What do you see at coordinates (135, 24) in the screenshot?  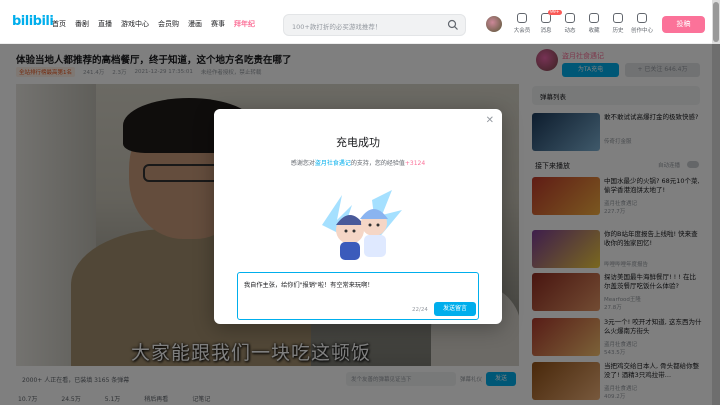 I see `nav-game-center: 游戏中心` at bounding box center [135, 24].